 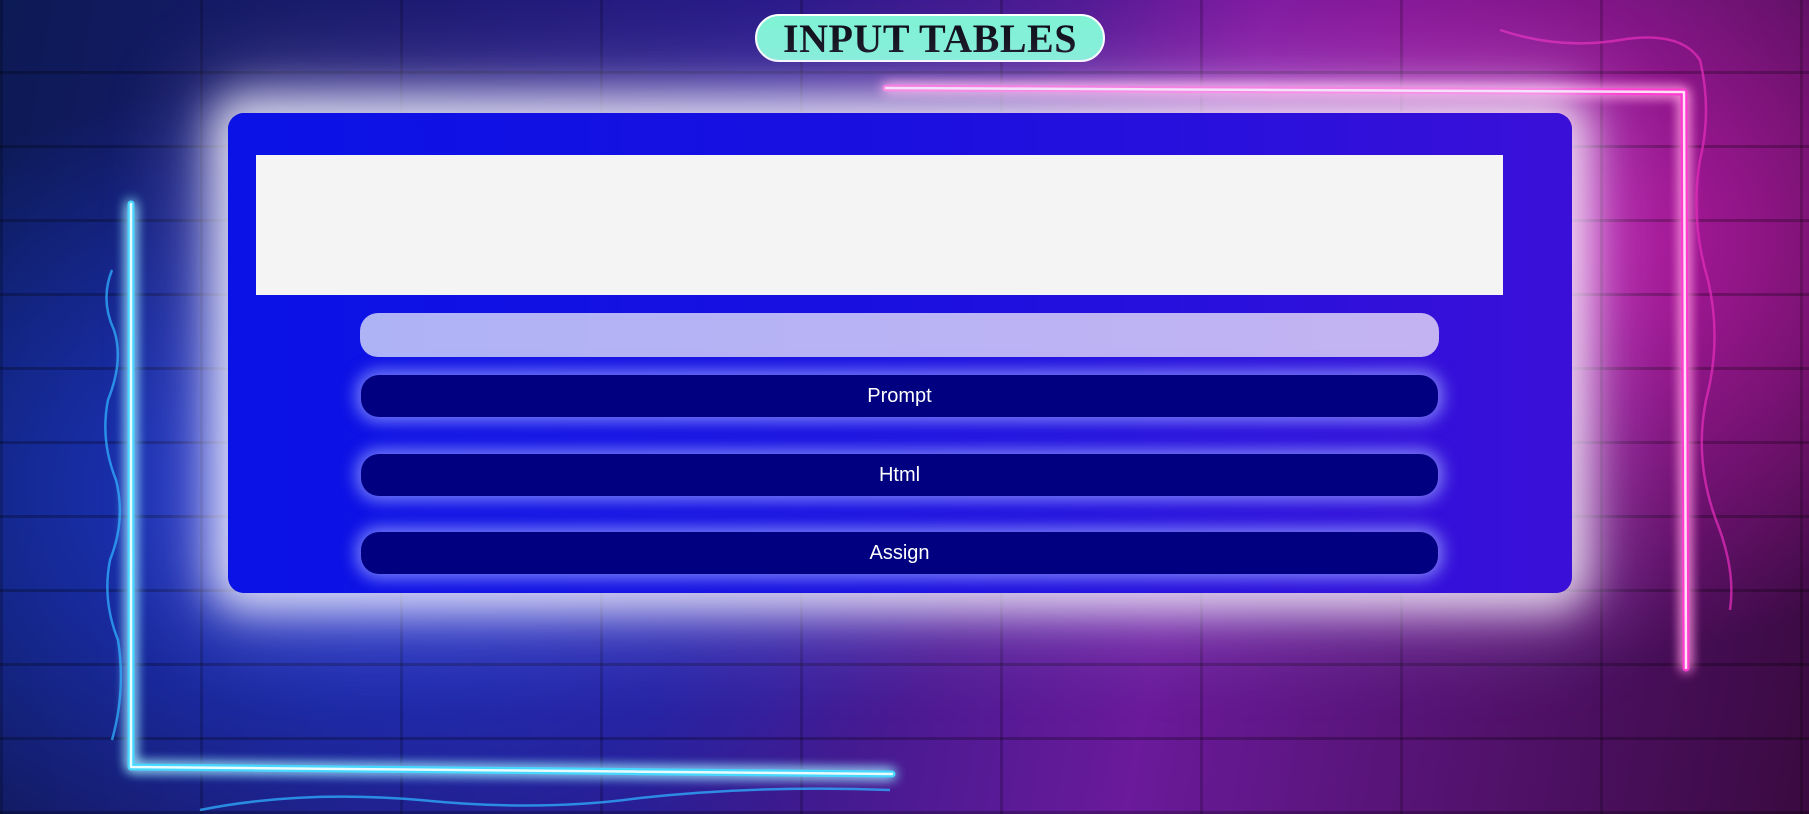 What do you see at coordinates (899, 335) in the screenshot?
I see `table-input-field` at bounding box center [899, 335].